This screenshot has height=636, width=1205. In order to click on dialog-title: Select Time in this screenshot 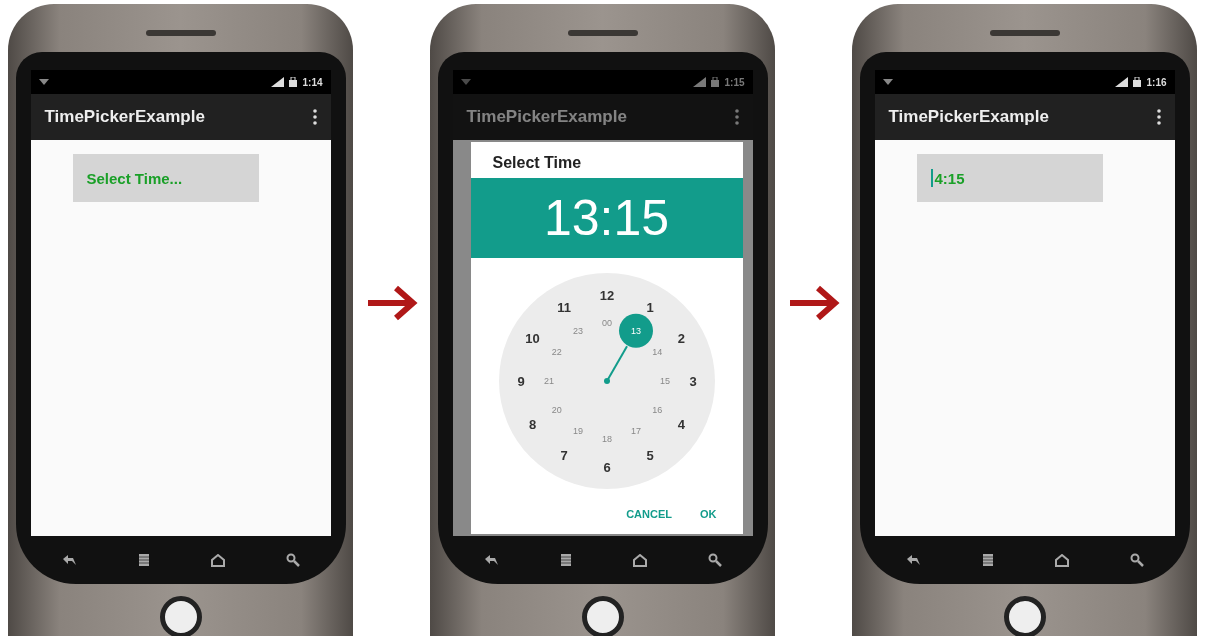, I will do `click(537, 163)`.